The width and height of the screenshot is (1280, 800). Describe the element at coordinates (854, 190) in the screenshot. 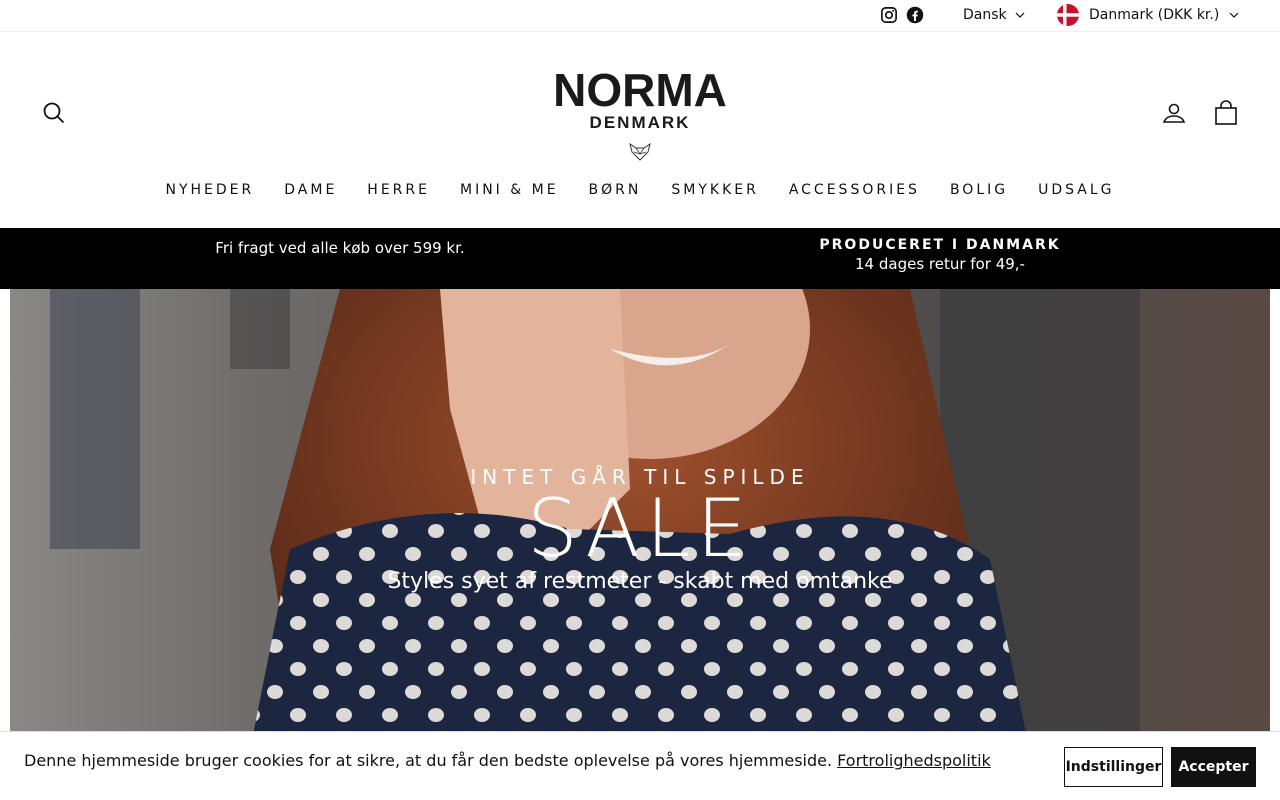

I see `nav-item-accessories: ACCESSORIES` at that location.